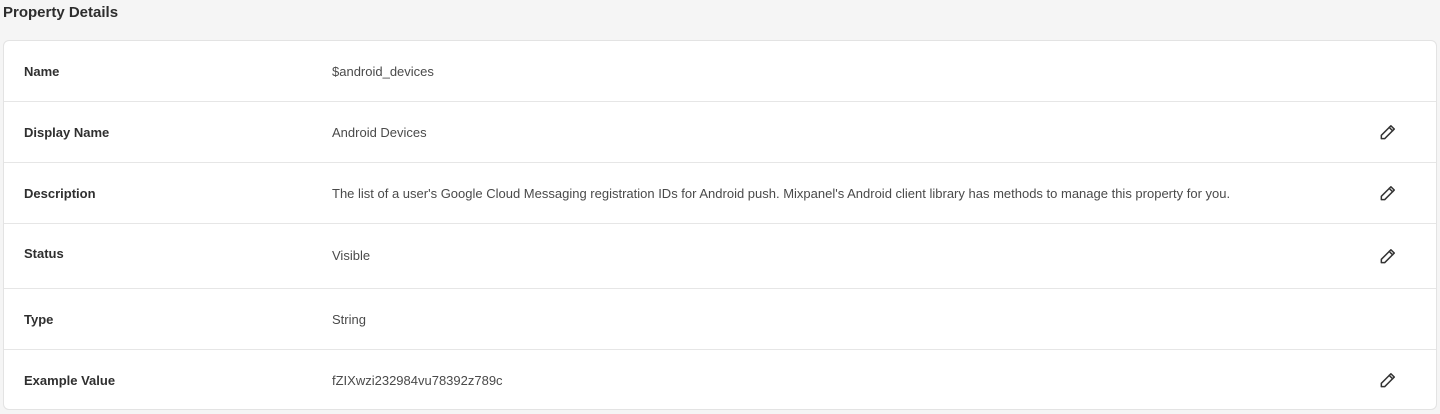 The image size is (1440, 414). I want to click on row-label: Status, so click(44, 253).